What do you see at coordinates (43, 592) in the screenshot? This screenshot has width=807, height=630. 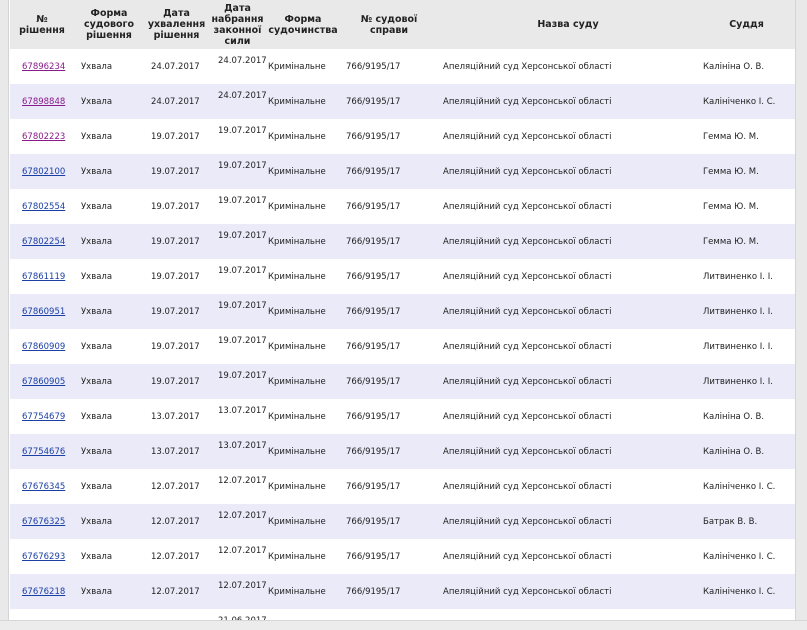 I see `decision-link: 67676218` at bounding box center [43, 592].